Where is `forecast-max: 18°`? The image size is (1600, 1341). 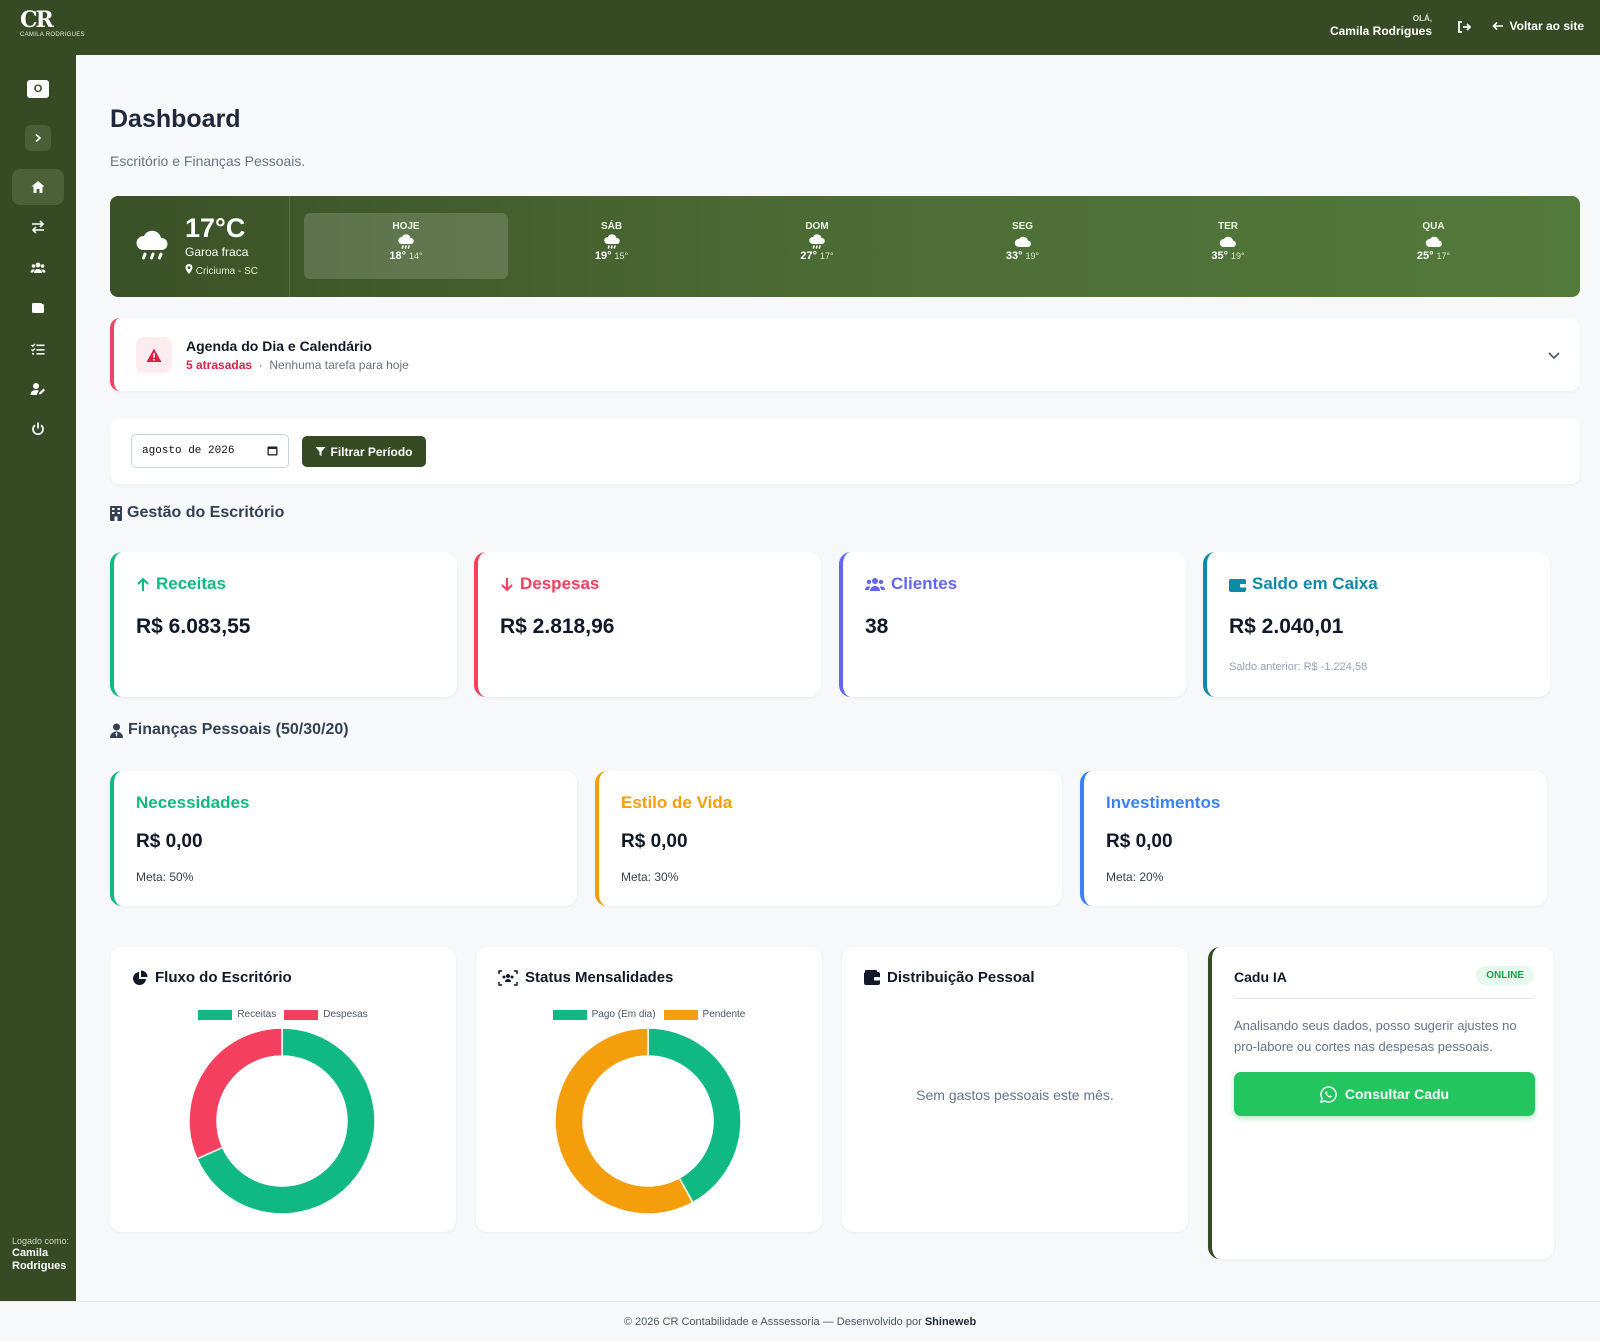 forecast-max: 18° is located at coordinates (397, 256).